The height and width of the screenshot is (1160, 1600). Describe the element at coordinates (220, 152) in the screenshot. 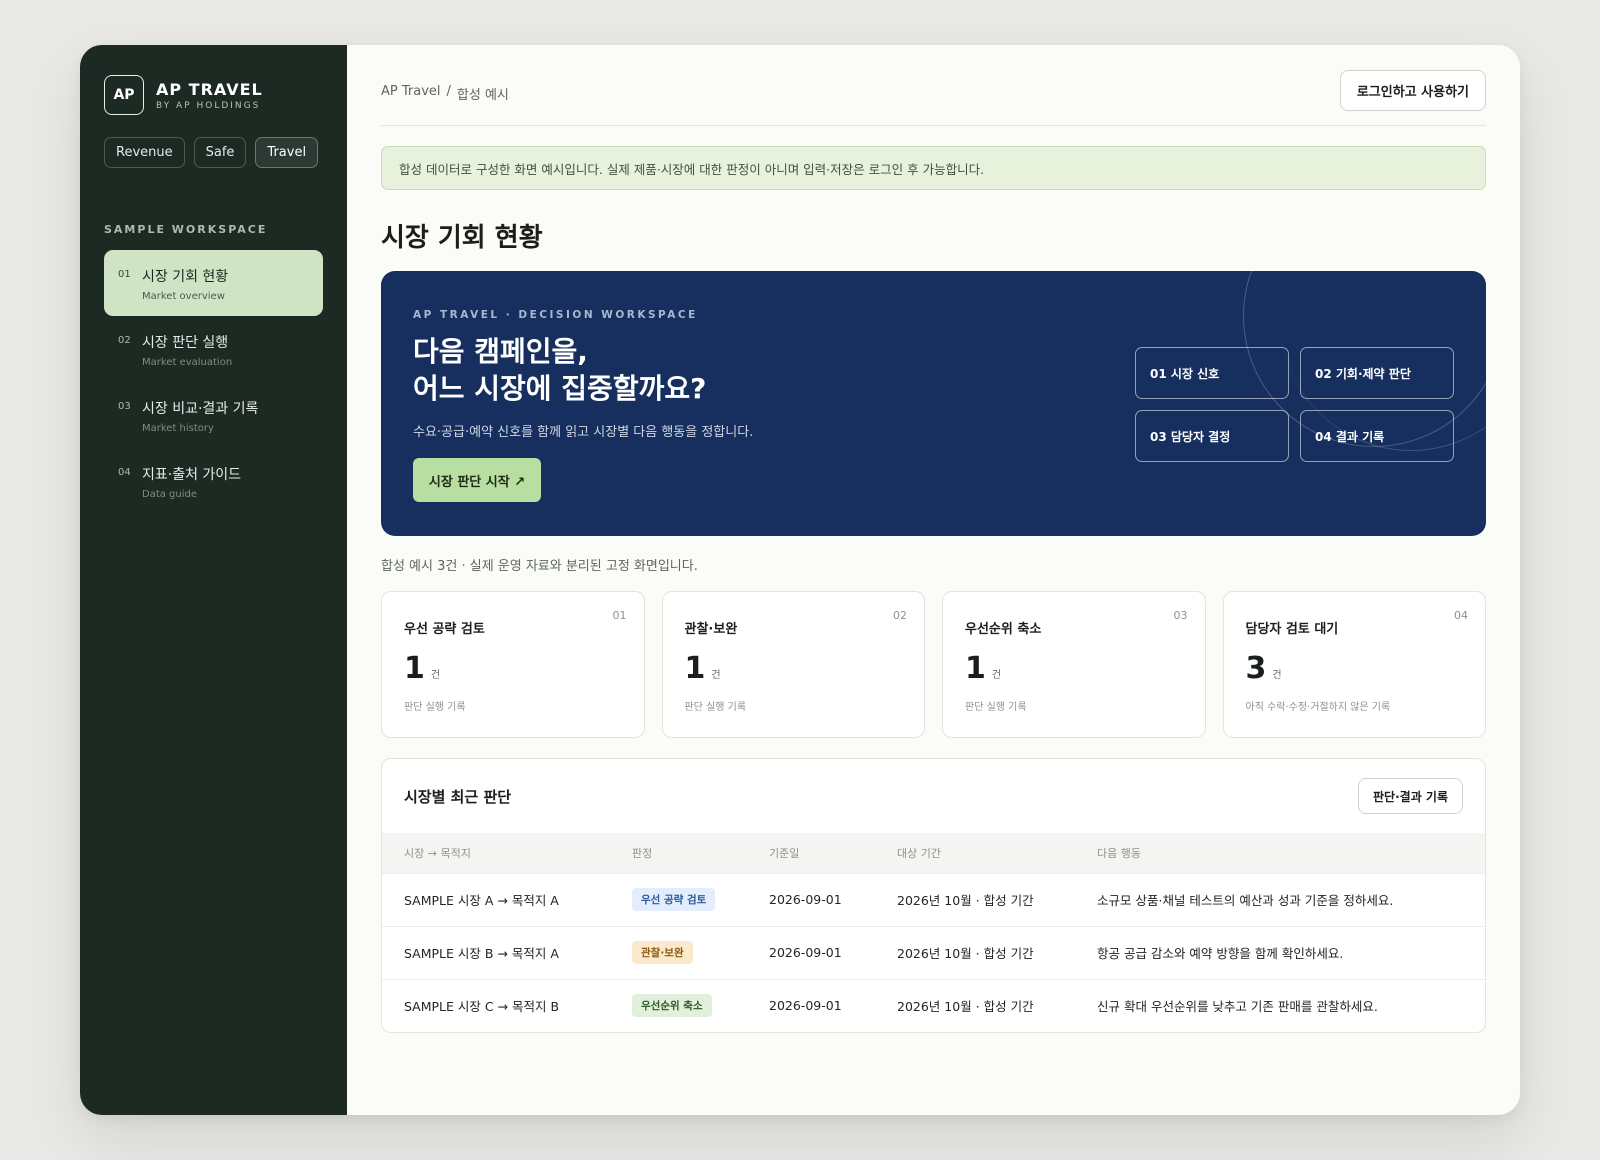

I see `segment-safe: Safe` at that location.